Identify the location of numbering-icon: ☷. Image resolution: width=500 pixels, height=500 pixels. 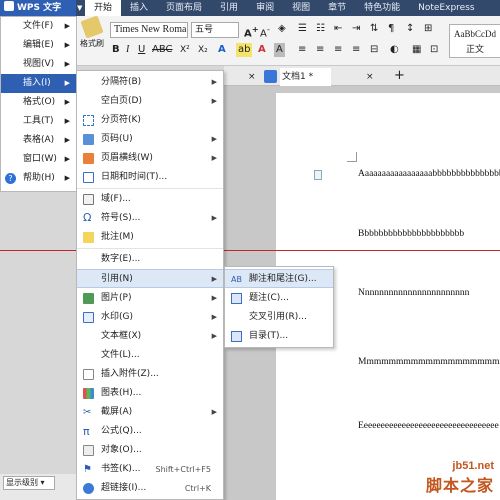
(320, 29).